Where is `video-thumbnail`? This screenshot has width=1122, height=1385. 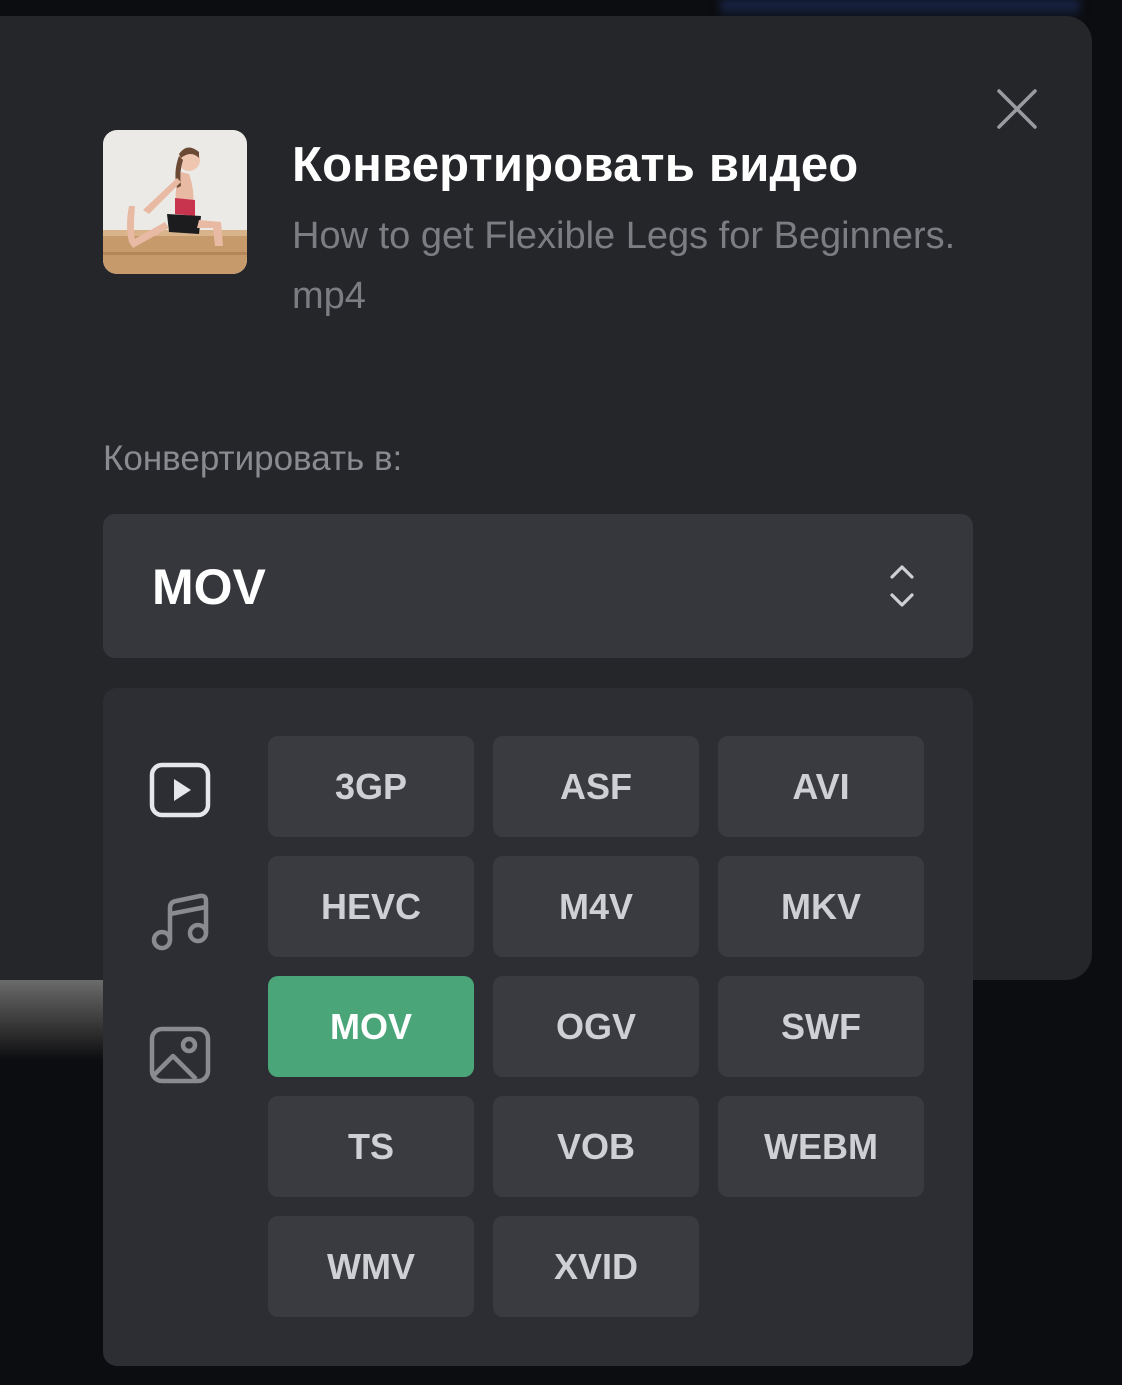 video-thumbnail is located at coordinates (175, 202).